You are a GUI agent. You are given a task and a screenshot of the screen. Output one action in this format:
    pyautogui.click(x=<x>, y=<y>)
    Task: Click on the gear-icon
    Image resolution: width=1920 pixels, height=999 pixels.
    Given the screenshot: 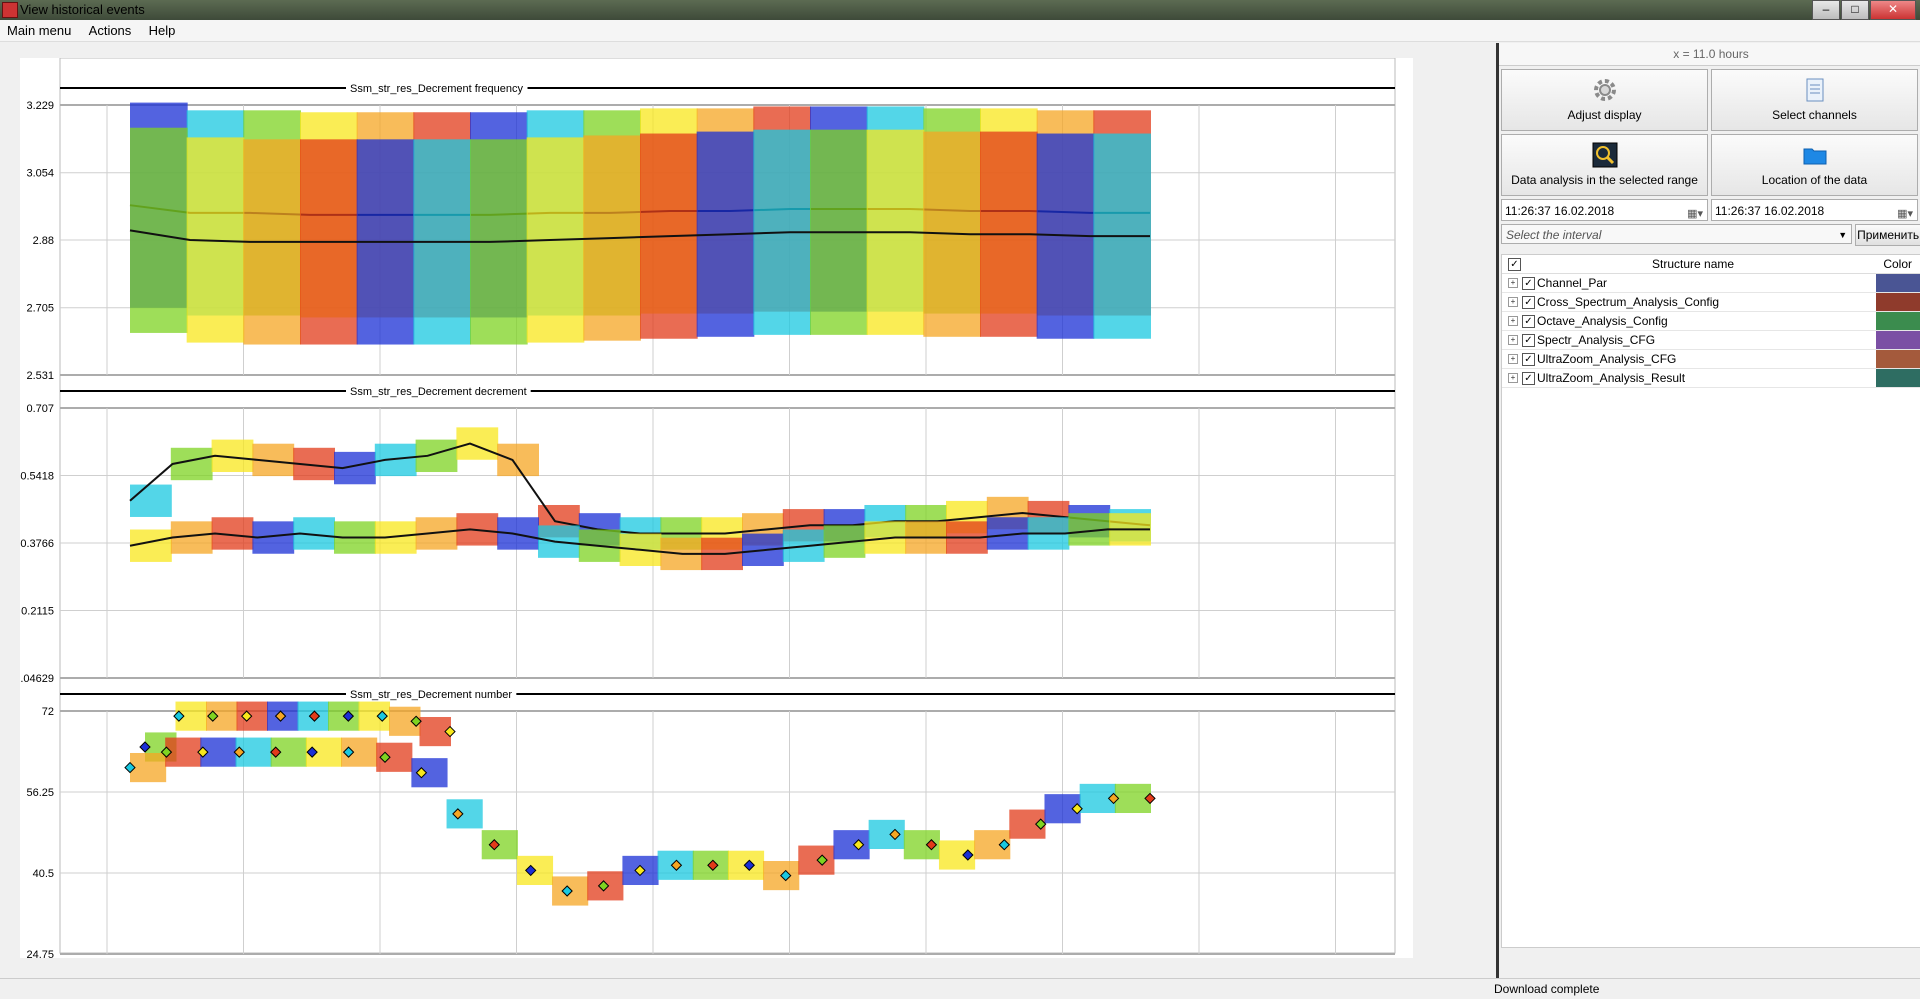 What is the action you would take?
    pyautogui.click(x=1604, y=90)
    